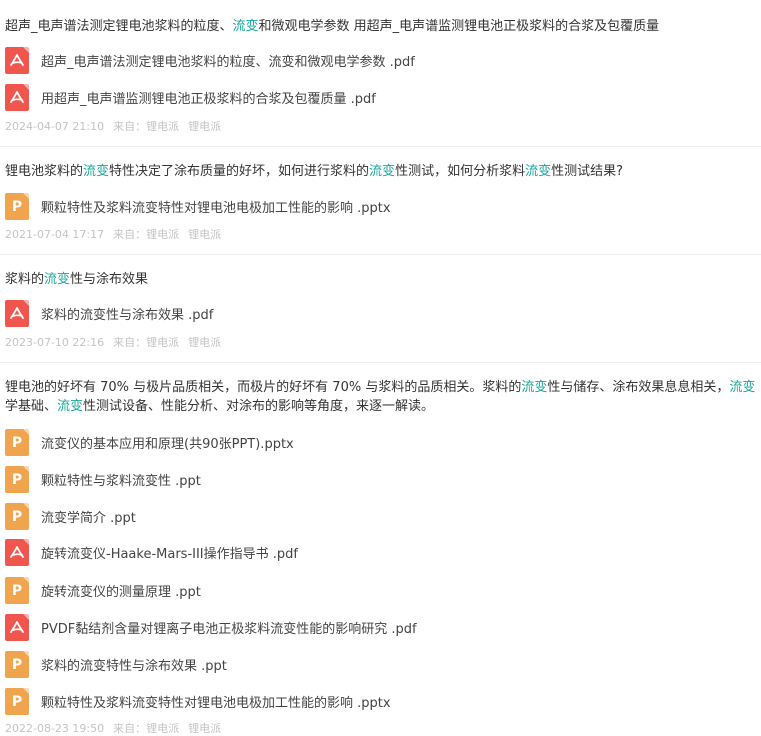 The width and height of the screenshot is (761, 736). I want to click on attachment-link: 旋转流变仪-Haake-Mars-III操作指导书 .pdf, so click(151, 552).